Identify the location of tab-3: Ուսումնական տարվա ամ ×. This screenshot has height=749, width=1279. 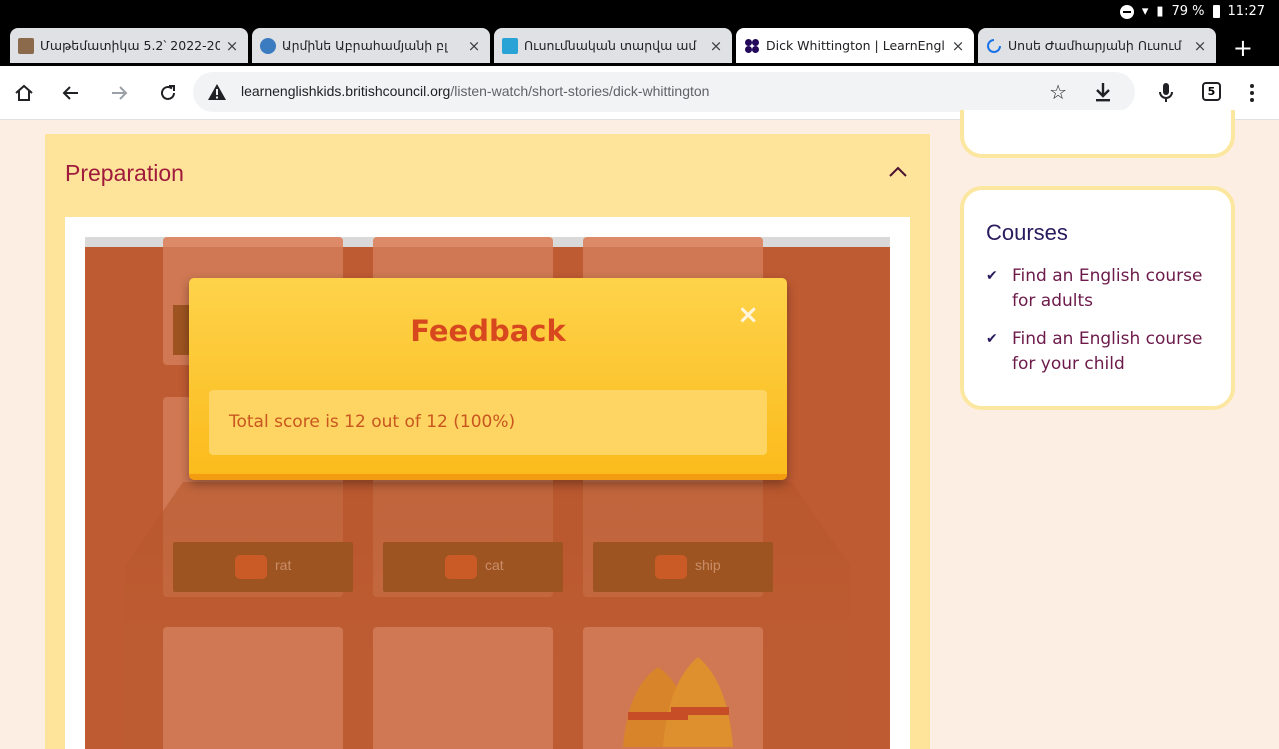
(613, 45).